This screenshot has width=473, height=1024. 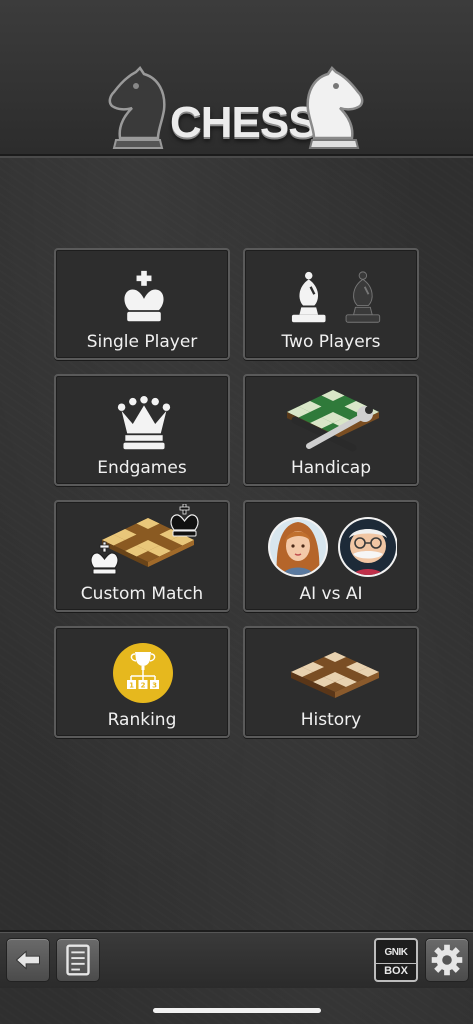 I want to click on king-icon, so click(x=144, y=296).